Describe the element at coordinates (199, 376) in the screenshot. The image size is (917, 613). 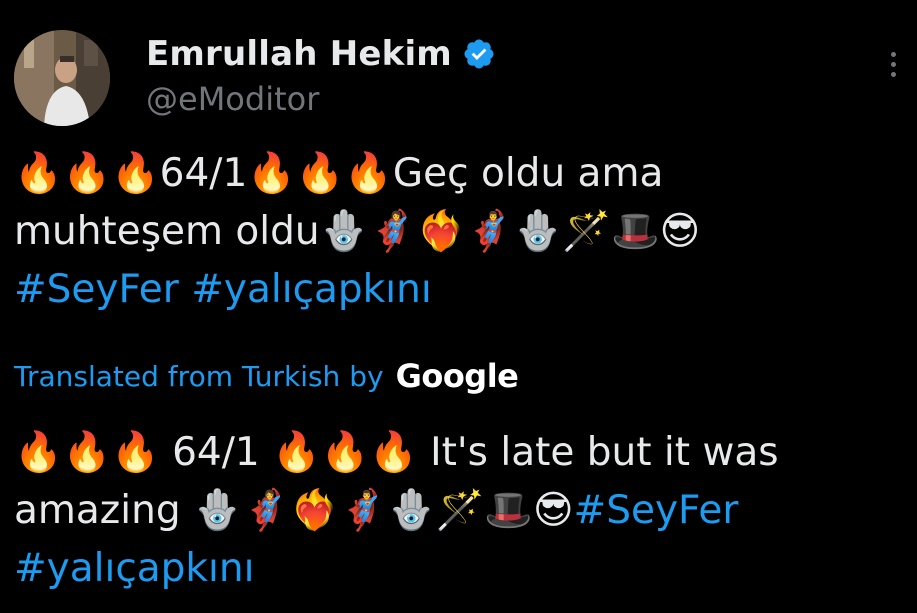
I see `translated-label-text: Translated from Turkish by` at that location.